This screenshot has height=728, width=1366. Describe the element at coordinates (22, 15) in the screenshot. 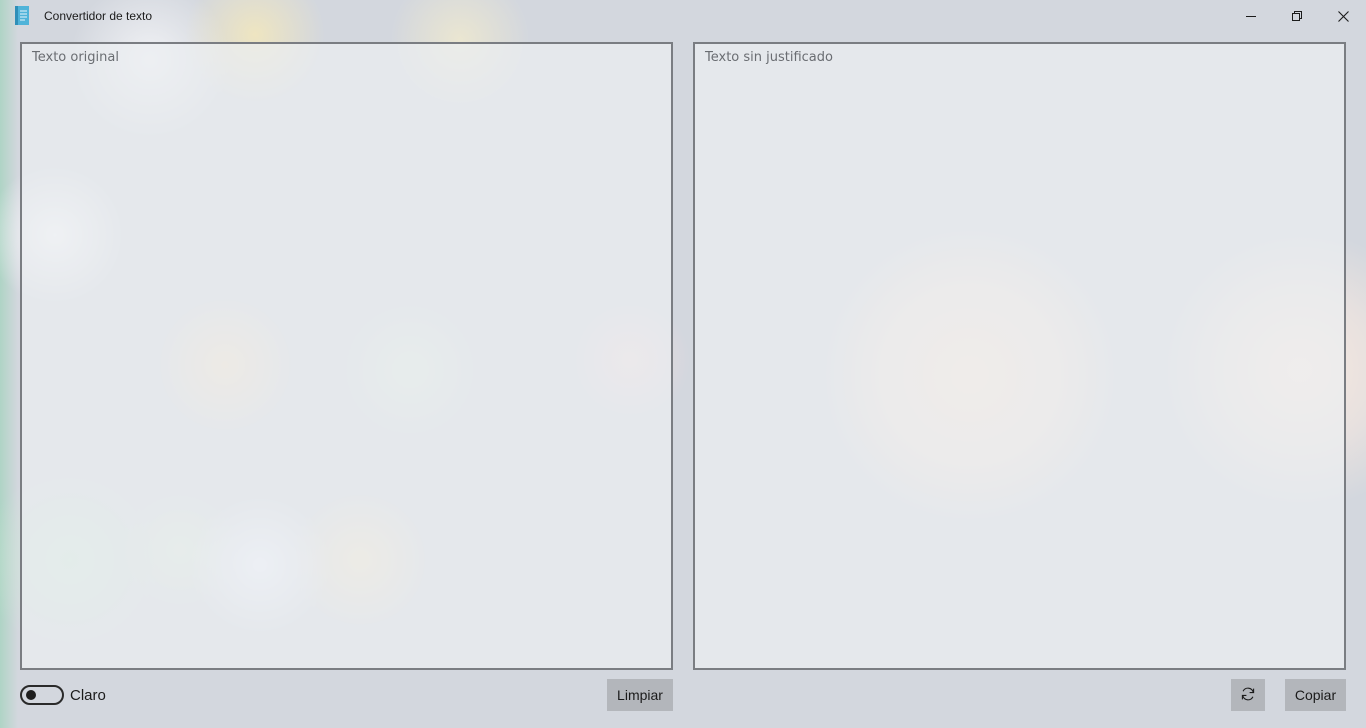

I see `document-icon` at that location.